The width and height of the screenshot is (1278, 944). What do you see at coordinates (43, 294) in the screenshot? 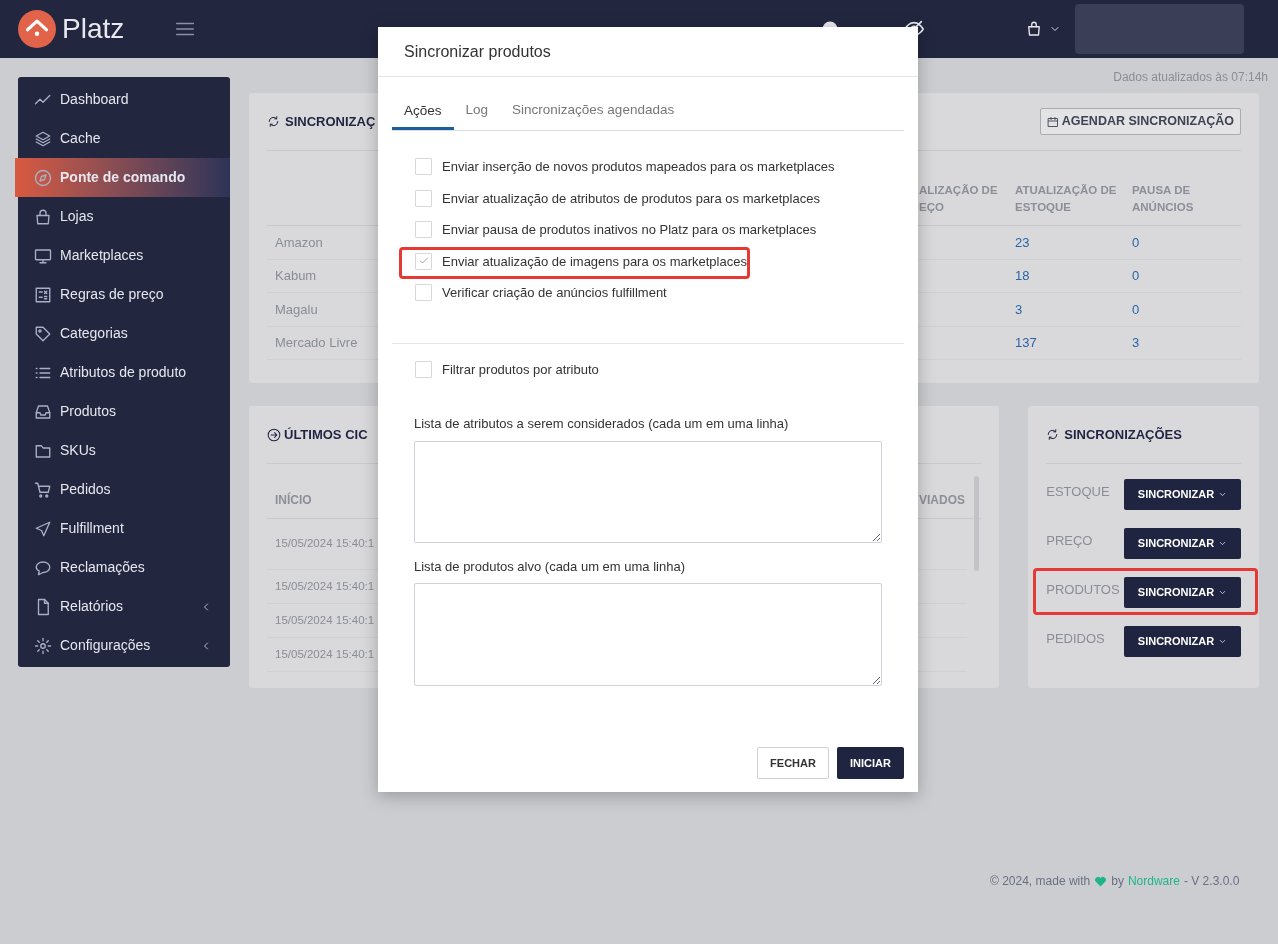
I see `calculator-icon` at bounding box center [43, 294].